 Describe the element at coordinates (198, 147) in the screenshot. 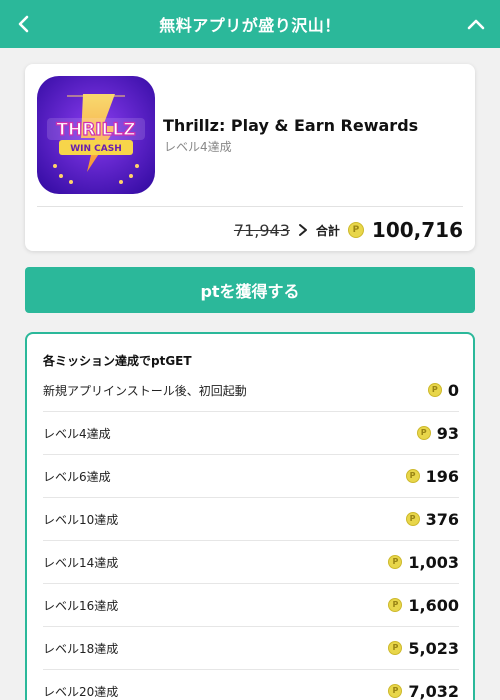

I see `app-status: レベル4達成` at that location.